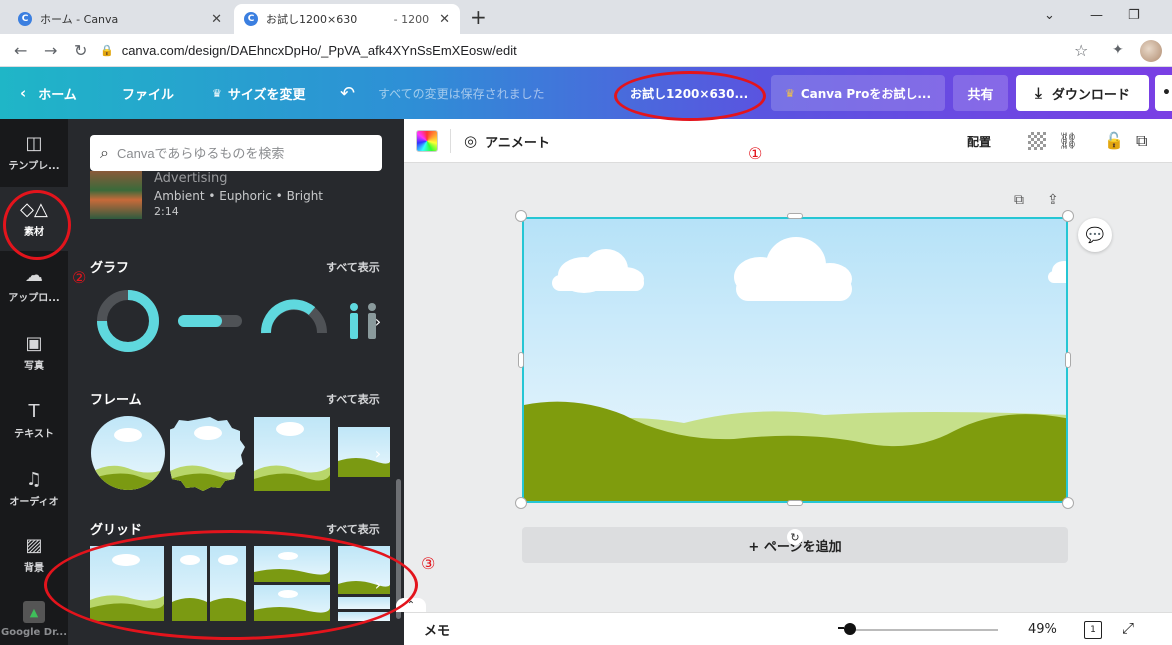  Describe the element at coordinates (521, 360) in the screenshot. I see `resize-handle-left` at that location.